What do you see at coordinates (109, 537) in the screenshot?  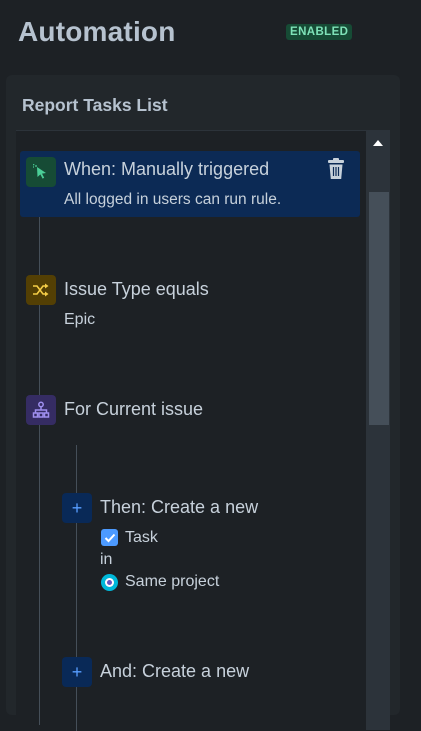 I see `task-checkbox-icon` at bounding box center [109, 537].